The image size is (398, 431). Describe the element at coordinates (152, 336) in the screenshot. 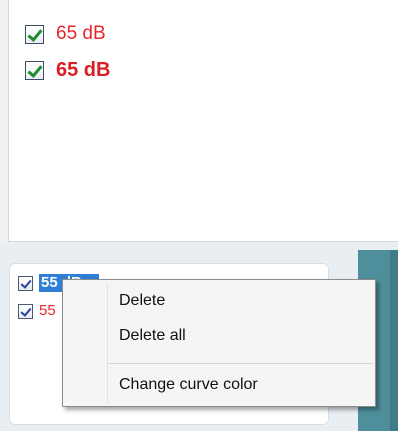

I see `menu-item-delete-all: Delete all` at that location.